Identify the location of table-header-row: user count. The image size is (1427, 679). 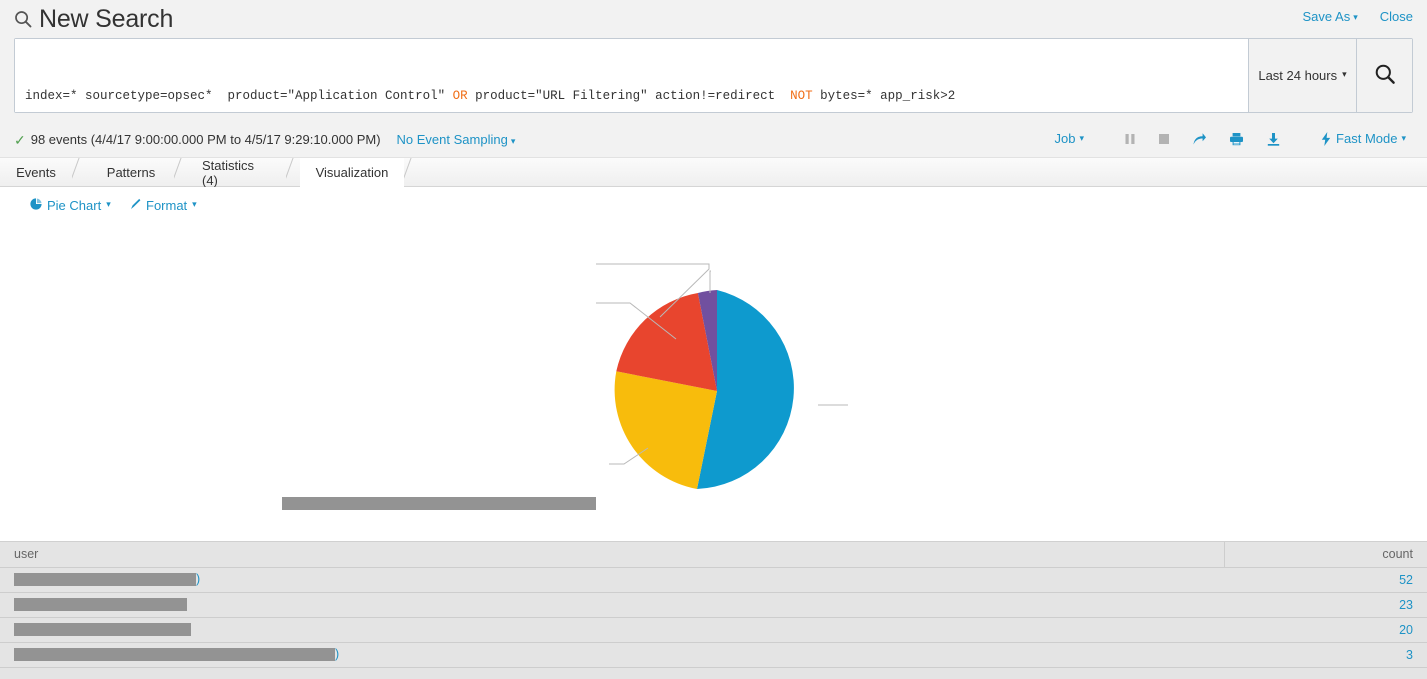
(713, 555).